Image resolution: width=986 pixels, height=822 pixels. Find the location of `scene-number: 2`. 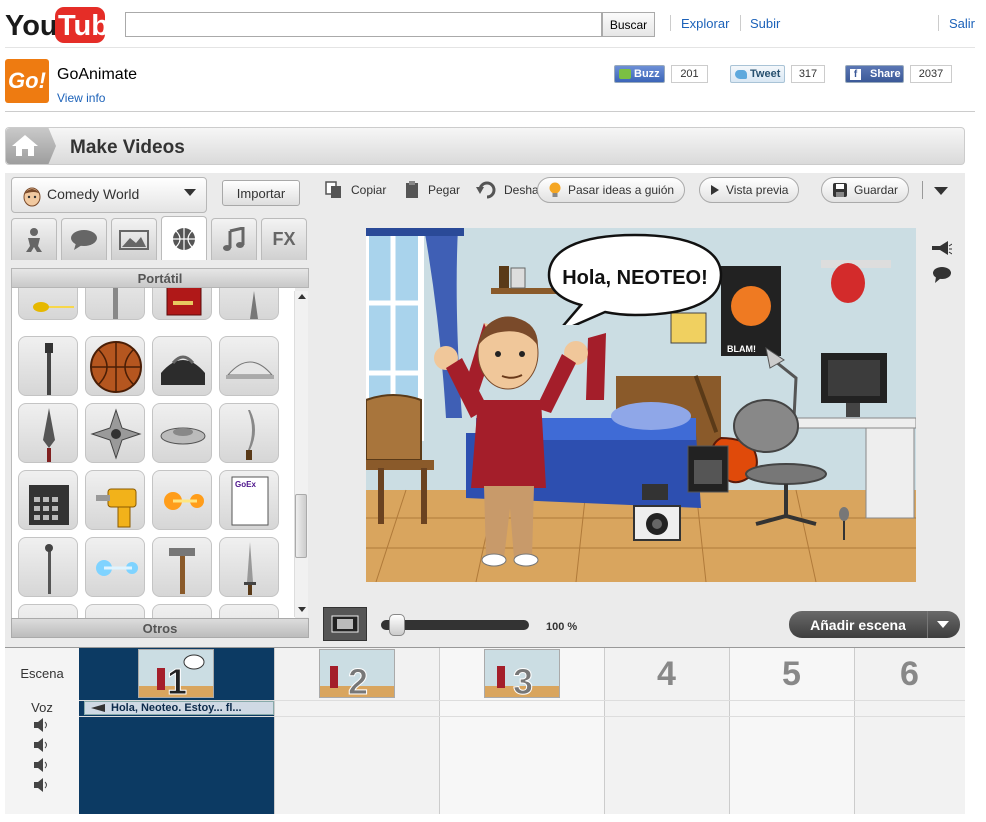

scene-number: 2 is located at coordinates (358, 679).